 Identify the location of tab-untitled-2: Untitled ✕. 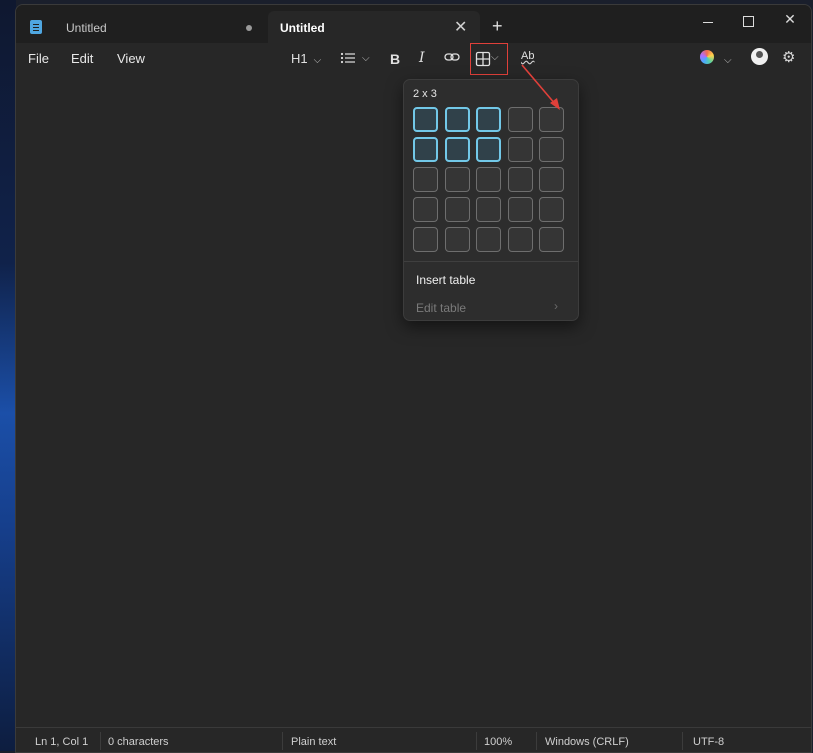
(374, 27).